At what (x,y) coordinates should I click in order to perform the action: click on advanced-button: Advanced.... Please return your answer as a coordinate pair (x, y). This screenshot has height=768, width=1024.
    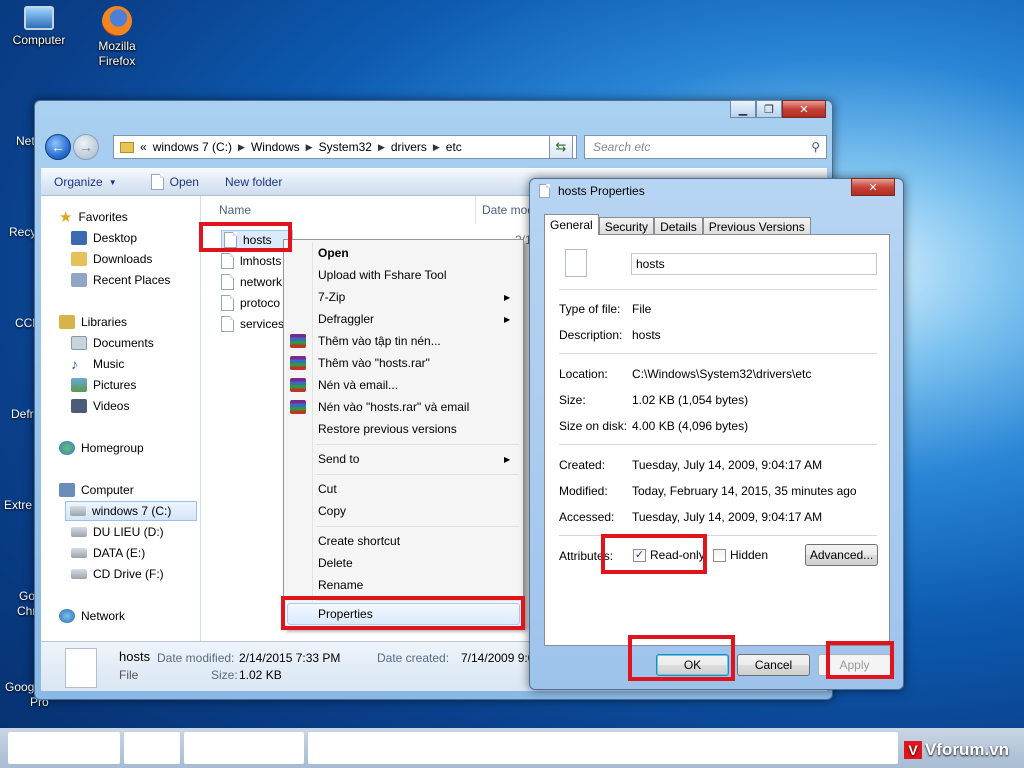
    Looking at the image, I should click on (841, 555).